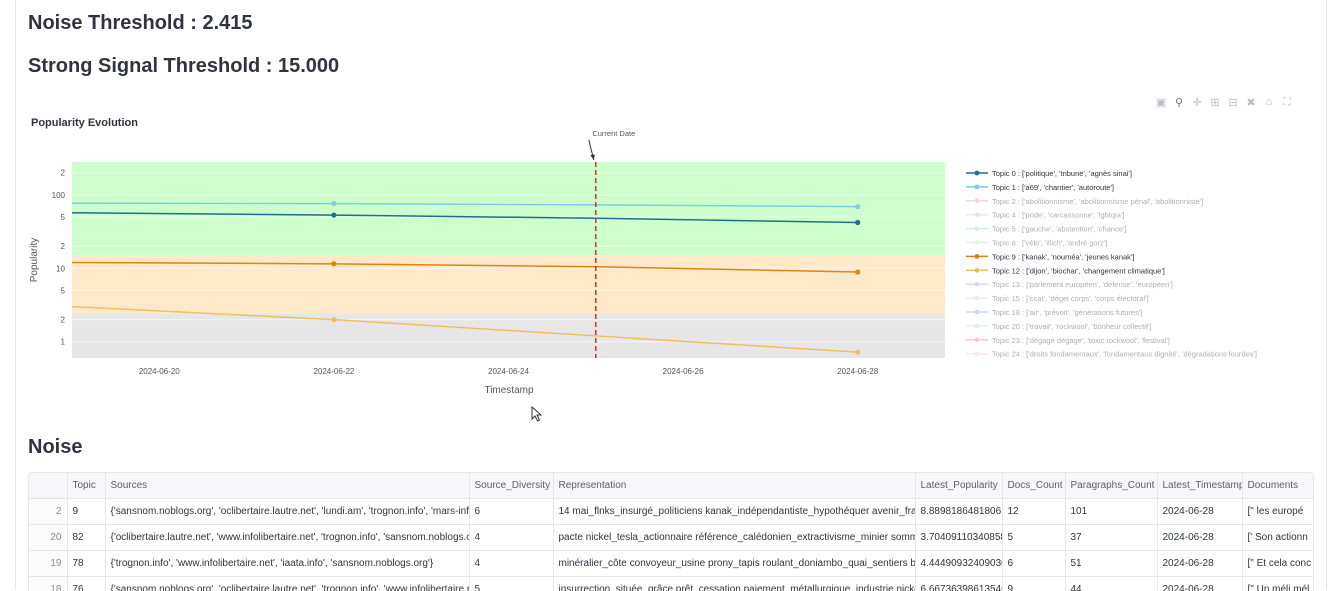 Image resolution: width=1341 pixels, height=591 pixels. What do you see at coordinates (958, 486) in the screenshot?
I see `column-header: Latest_Popularity` at bounding box center [958, 486].